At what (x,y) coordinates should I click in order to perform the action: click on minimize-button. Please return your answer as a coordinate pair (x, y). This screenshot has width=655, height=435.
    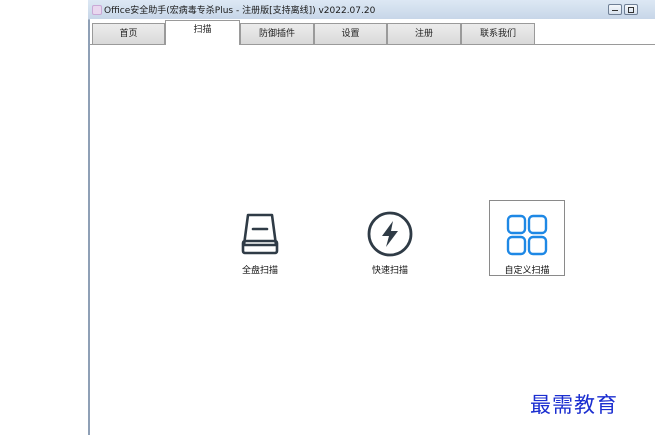
    Looking at the image, I should click on (615, 9).